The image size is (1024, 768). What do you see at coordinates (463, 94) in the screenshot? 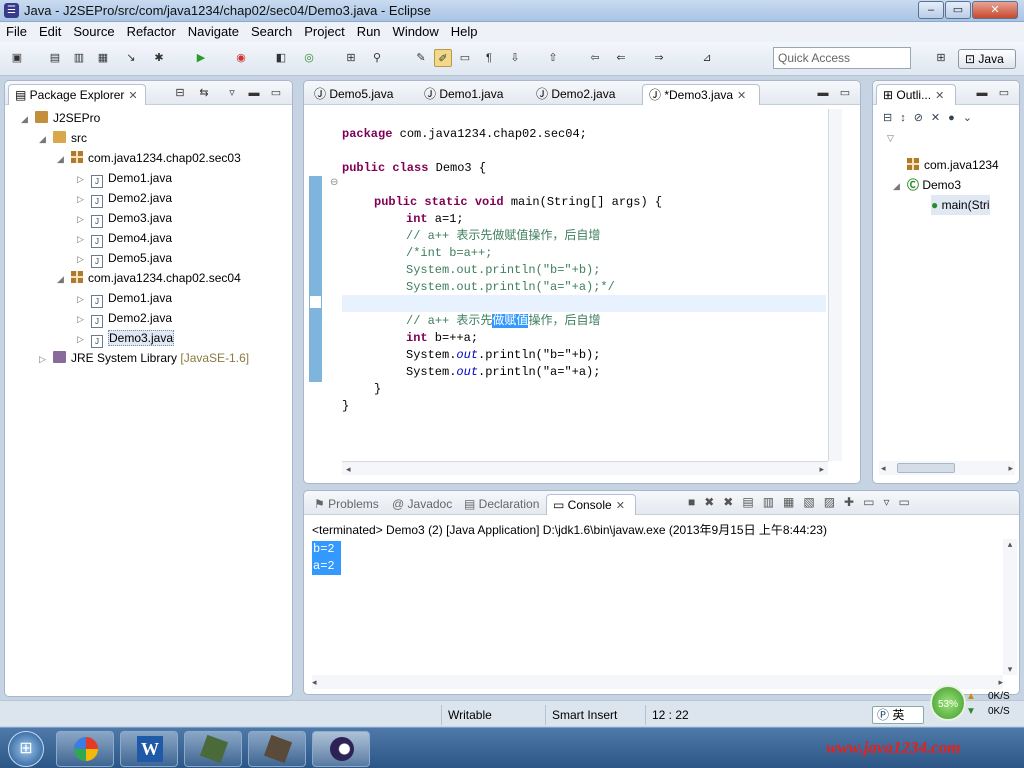
I see `tab-demo1: Ⓙ Demo1.java` at bounding box center [463, 94].